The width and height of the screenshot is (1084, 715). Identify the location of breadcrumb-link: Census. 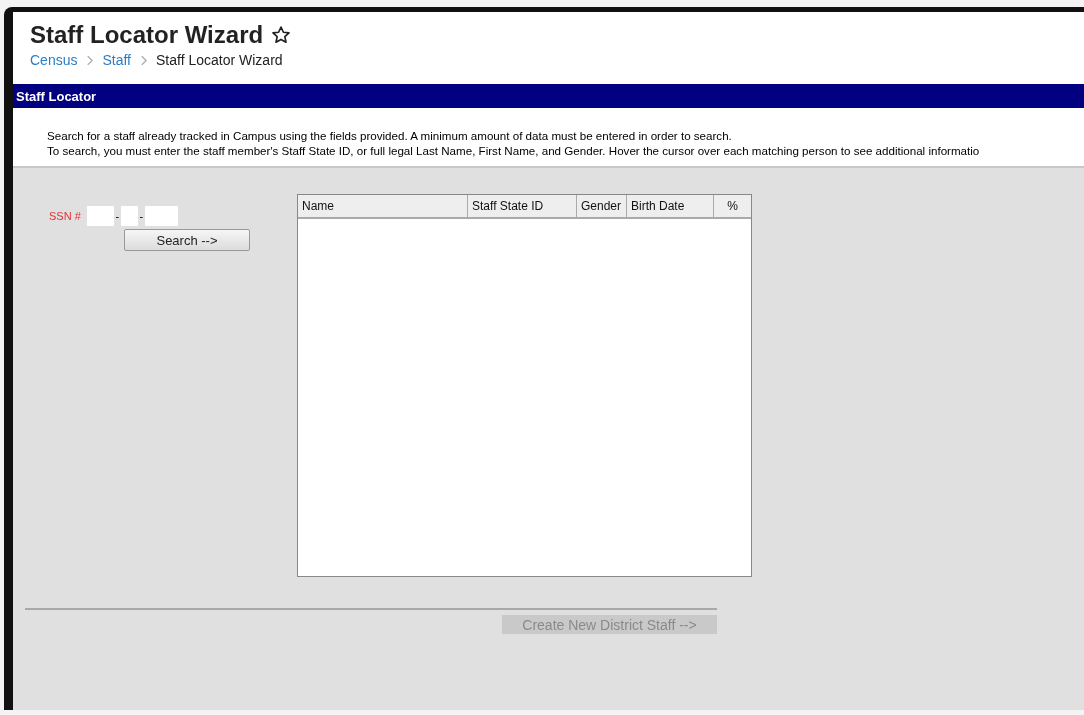
(54, 60).